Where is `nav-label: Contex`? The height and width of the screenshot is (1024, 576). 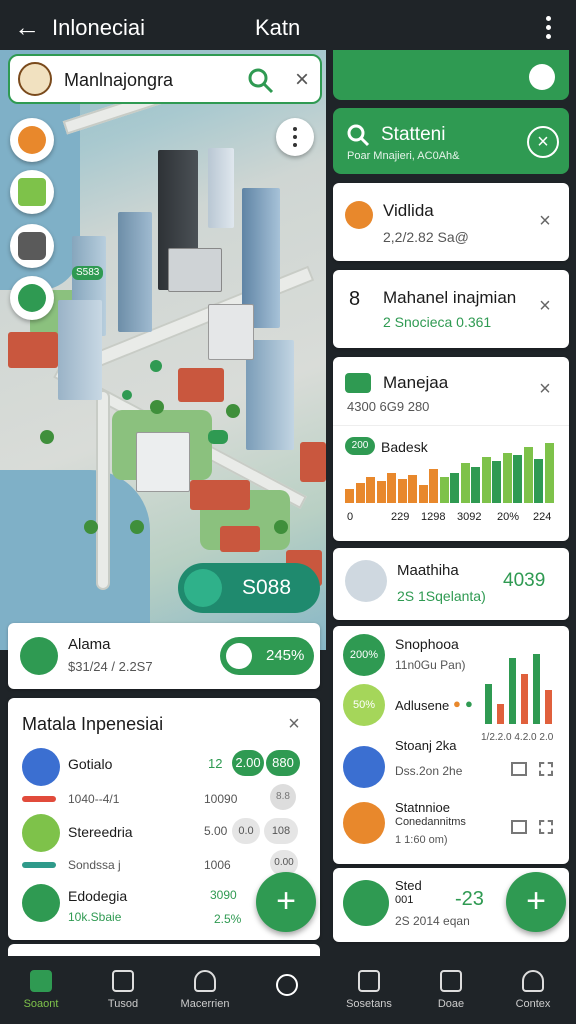 nav-label: Contex is located at coordinates (533, 1004).